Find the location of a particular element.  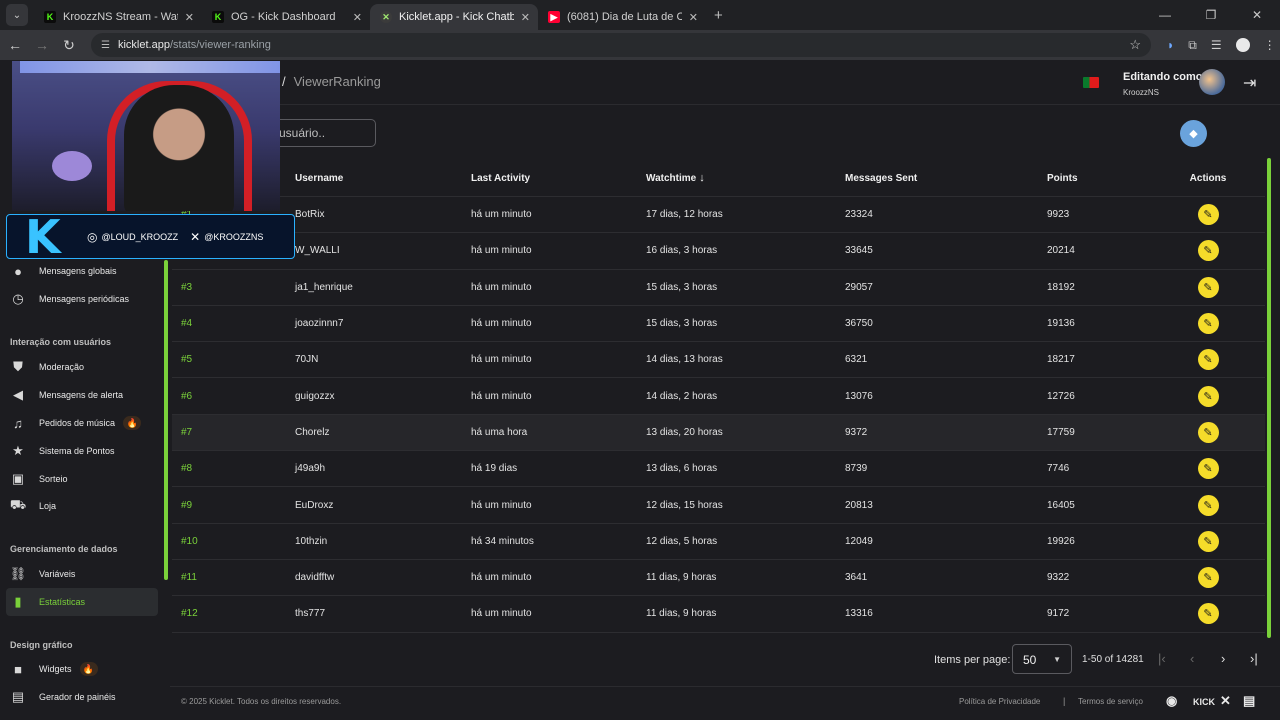

watchtime-cell: 14 dias, 2 horas is located at coordinates (682, 396).